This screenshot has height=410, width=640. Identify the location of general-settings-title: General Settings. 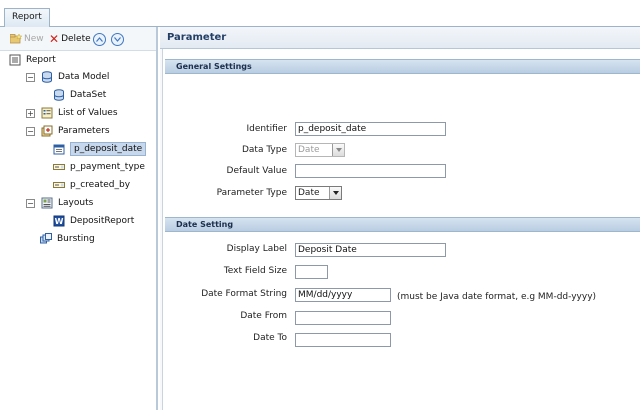
(214, 66).